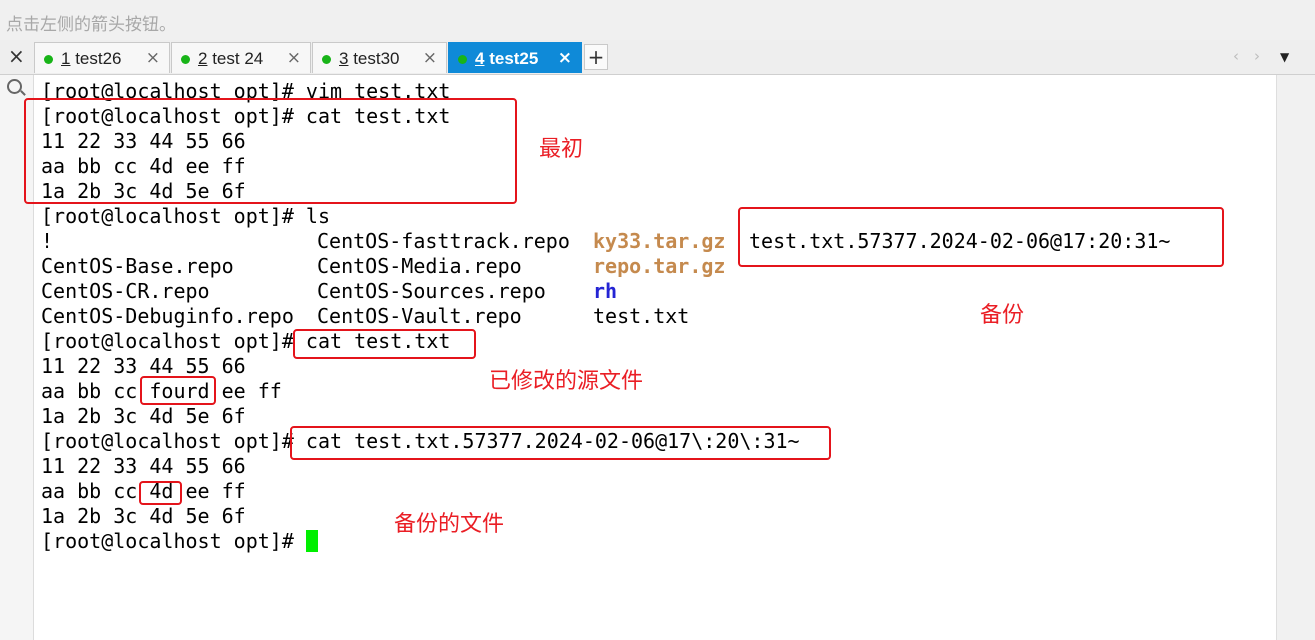 This screenshot has width=1315, height=640. What do you see at coordinates (384, 344) in the screenshot?
I see `annotation-box-cat-command` at bounding box center [384, 344].